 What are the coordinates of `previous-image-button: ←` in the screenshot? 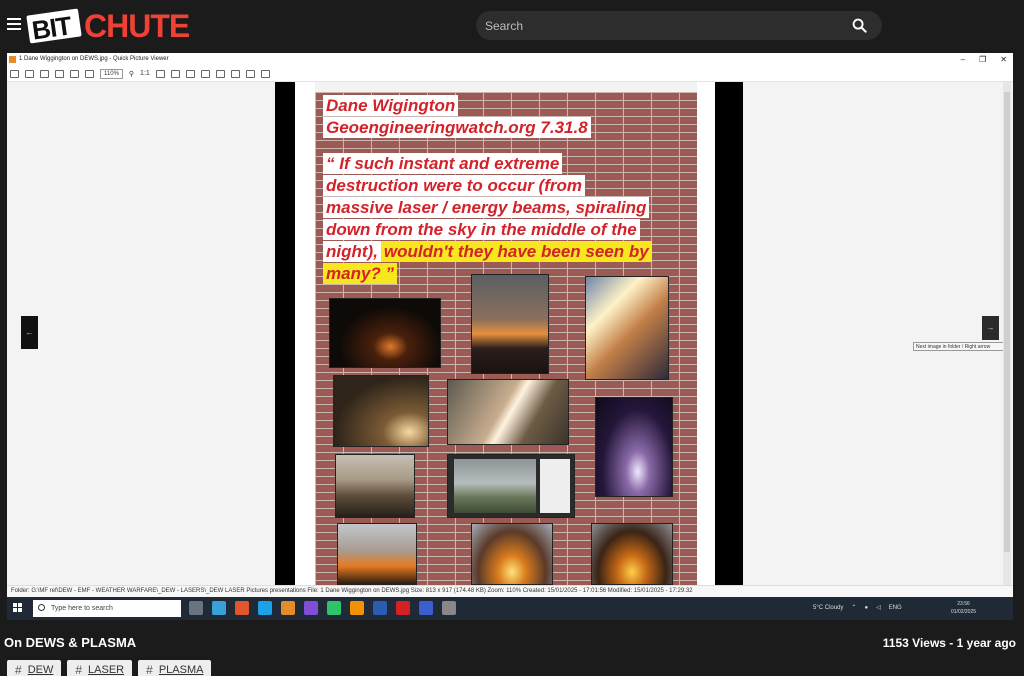 It's located at (29, 332).